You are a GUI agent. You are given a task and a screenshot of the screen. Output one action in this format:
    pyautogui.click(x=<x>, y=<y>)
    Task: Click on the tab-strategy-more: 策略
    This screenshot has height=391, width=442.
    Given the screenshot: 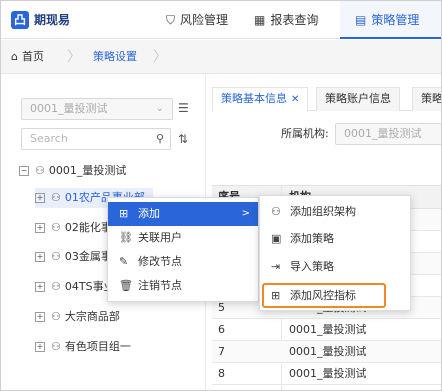 What is the action you would take?
    pyautogui.click(x=427, y=99)
    